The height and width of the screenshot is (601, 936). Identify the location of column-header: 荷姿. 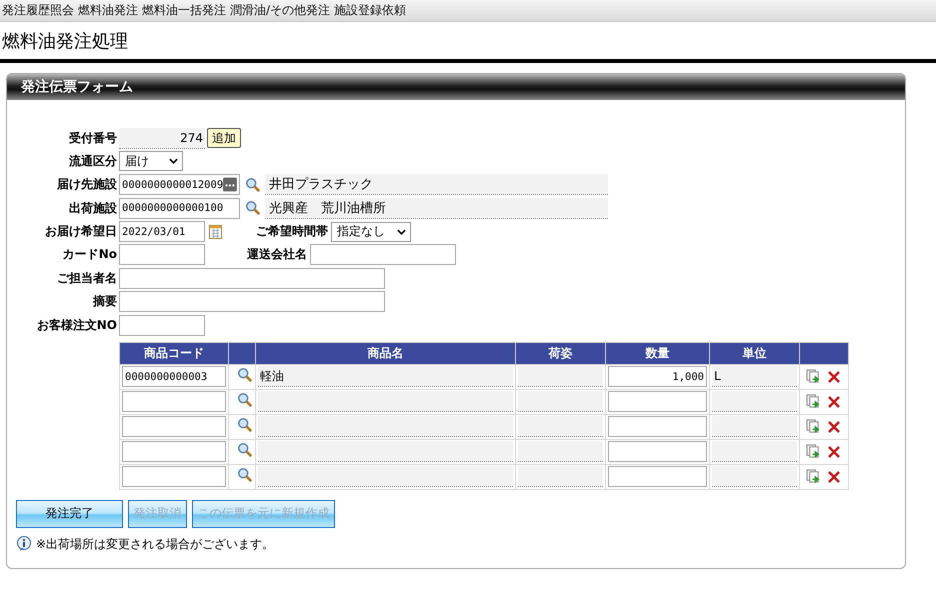
(561, 353).